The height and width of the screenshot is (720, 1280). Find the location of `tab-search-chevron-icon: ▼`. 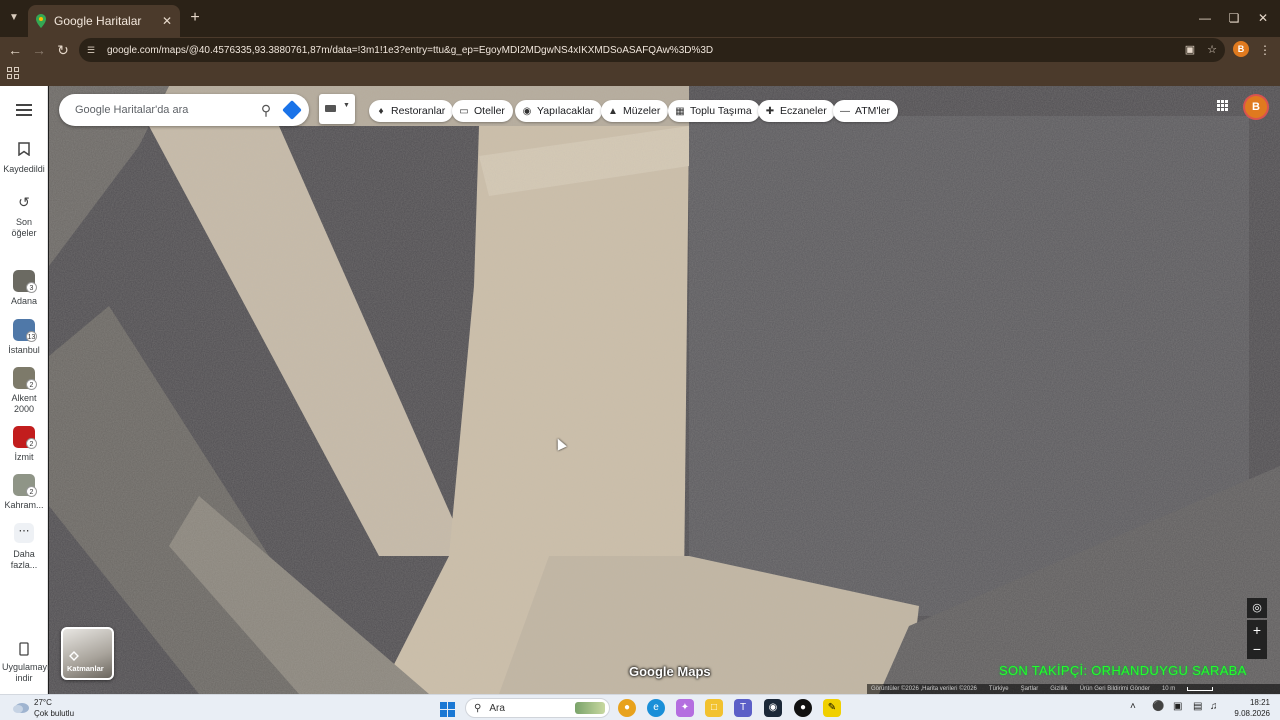

tab-search-chevron-icon: ▼ is located at coordinates (14, 18).